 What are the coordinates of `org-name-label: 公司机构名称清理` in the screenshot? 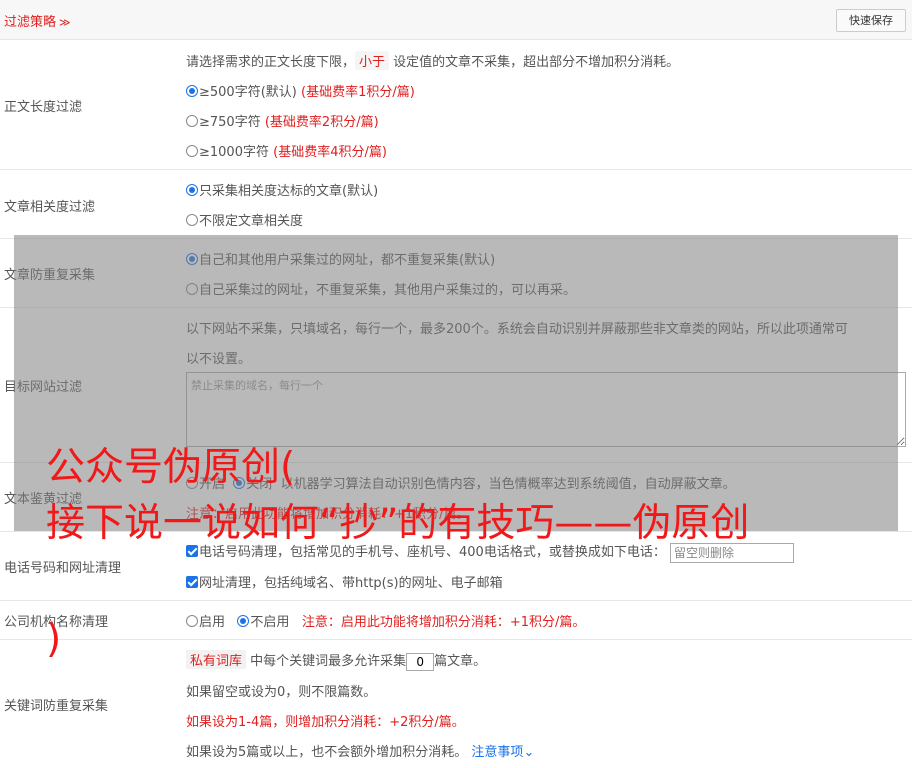 It's located at (56, 622).